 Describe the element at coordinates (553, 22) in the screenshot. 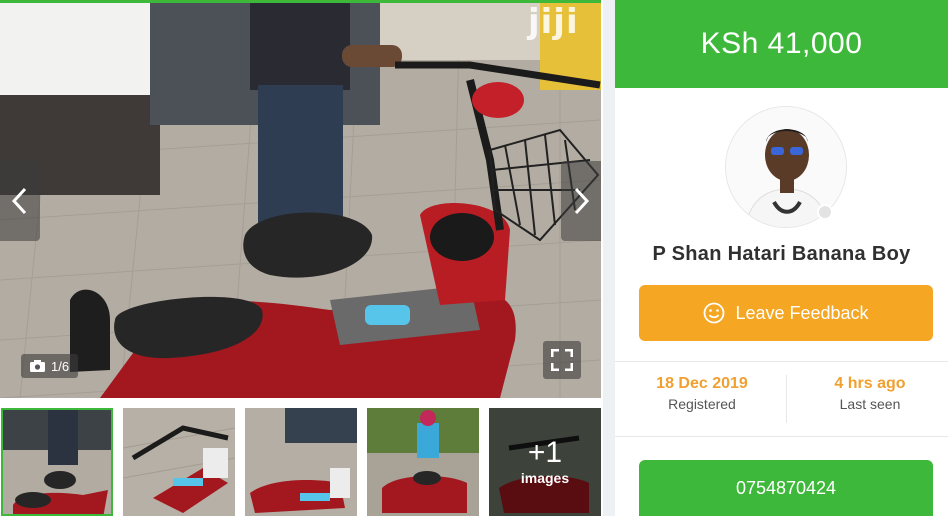

I see `jiji-watermark: jiji` at that location.